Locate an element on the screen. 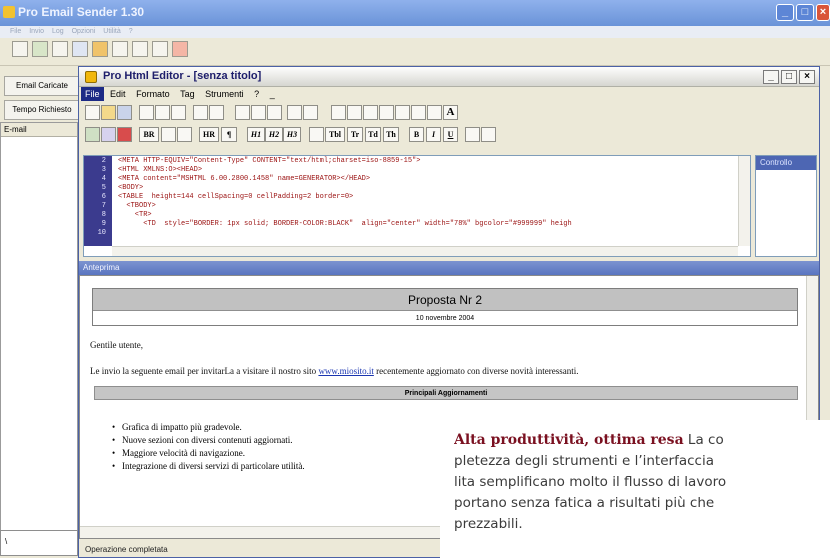  list-icon is located at coordinates (60, 49).